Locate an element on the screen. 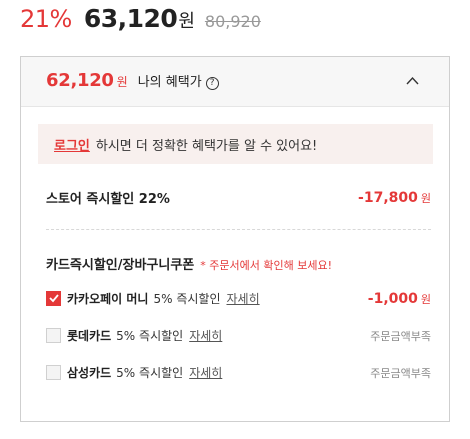 The height and width of the screenshot is (439, 470). card-discount-info: 롯데카드 5% 즉시할인 자세히 is located at coordinates (134, 335).